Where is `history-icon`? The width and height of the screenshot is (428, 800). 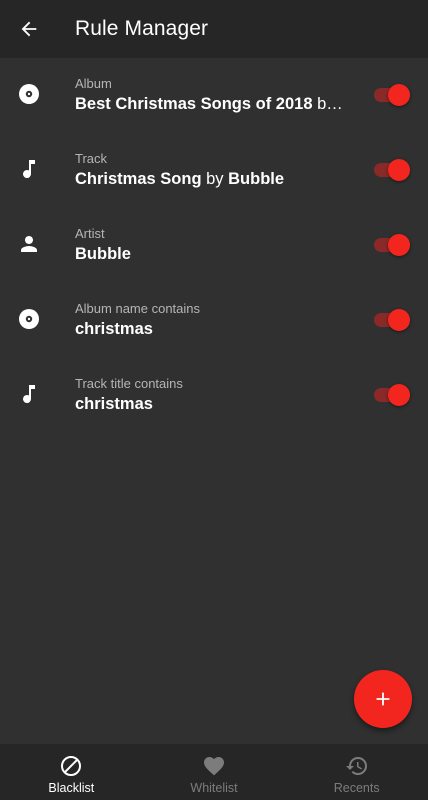 history-icon is located at coordinates (357, 766).